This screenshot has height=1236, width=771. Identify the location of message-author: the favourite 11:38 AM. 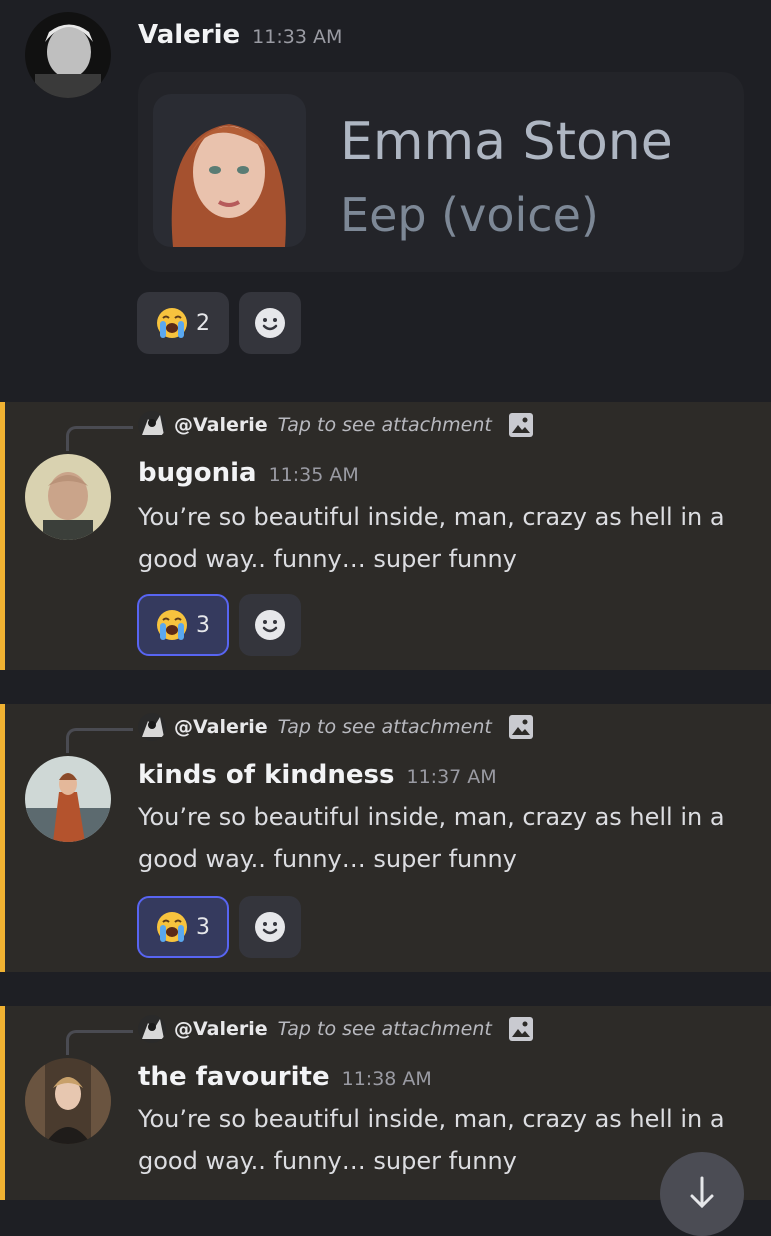
(285, 1077).